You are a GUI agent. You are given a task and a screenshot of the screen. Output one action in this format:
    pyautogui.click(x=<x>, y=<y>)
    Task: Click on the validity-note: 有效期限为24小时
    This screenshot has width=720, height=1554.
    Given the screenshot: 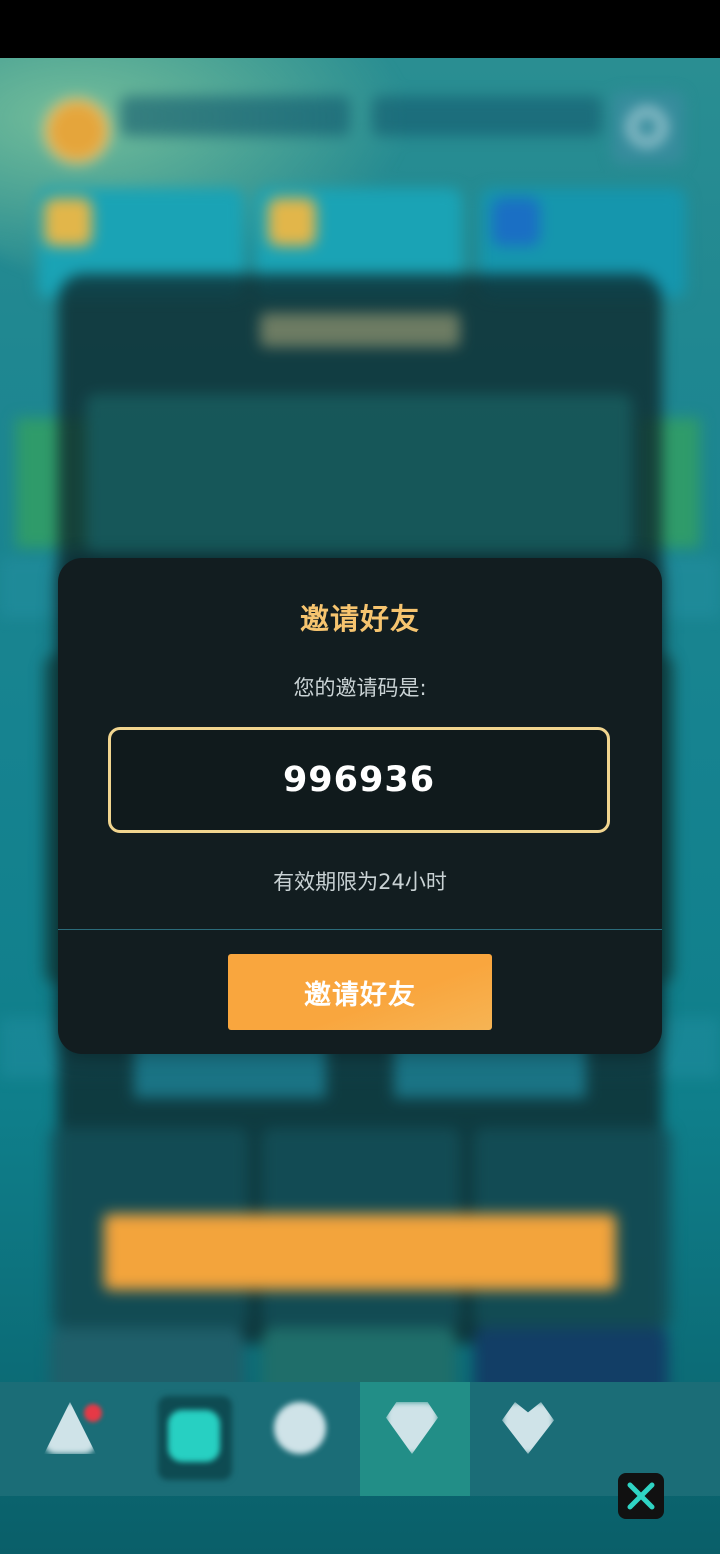 What is the action you would take?
    pyautogui.click(x=360, y=882)
    